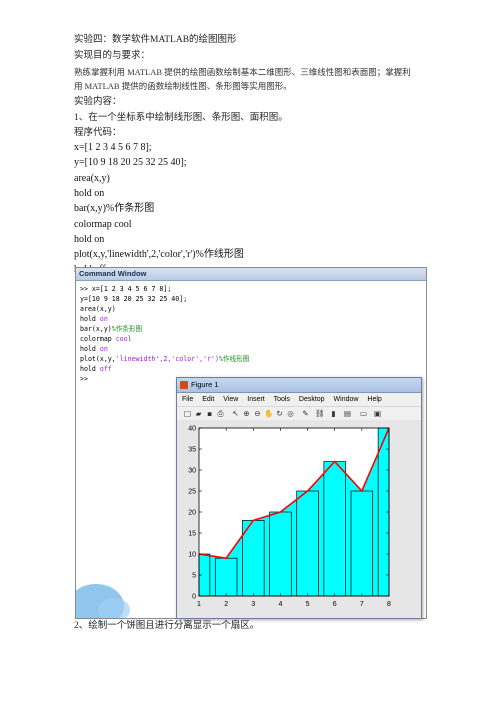  I want to click on plot-area: 0 5 10 15 20 25 30 35 40 1 2 3 4 5 6 7 8, so click(299, 519).